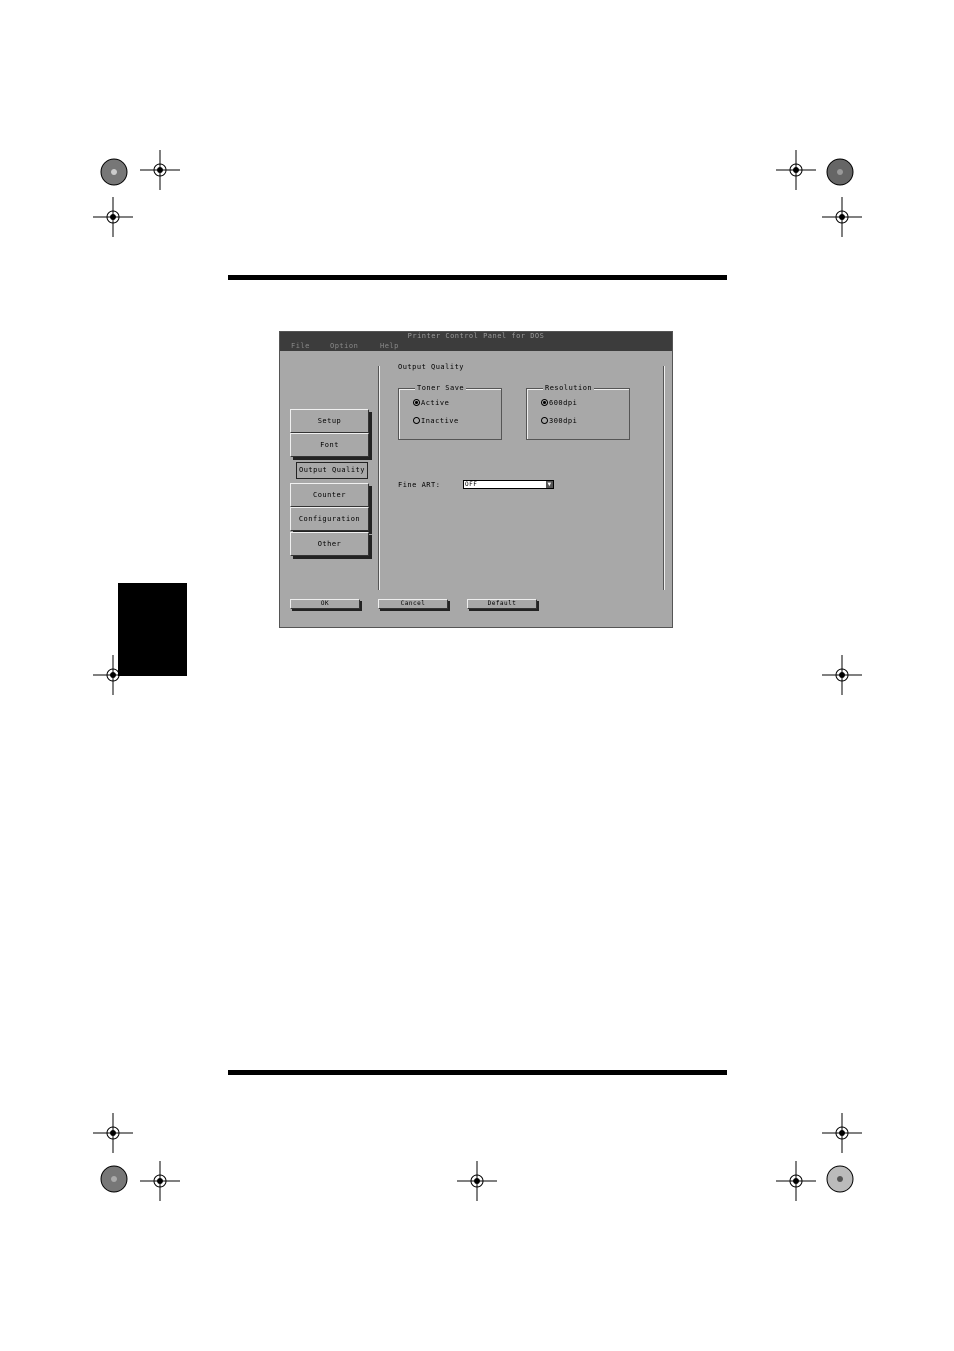  I want to click on nav-configuration-button: Configuration, so click(329, 519).